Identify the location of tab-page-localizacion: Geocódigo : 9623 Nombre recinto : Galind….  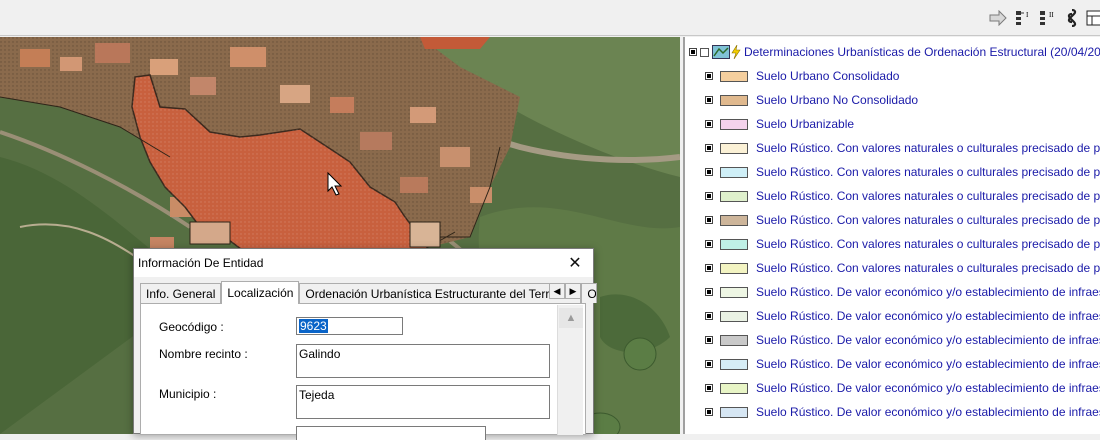
(363, 371).